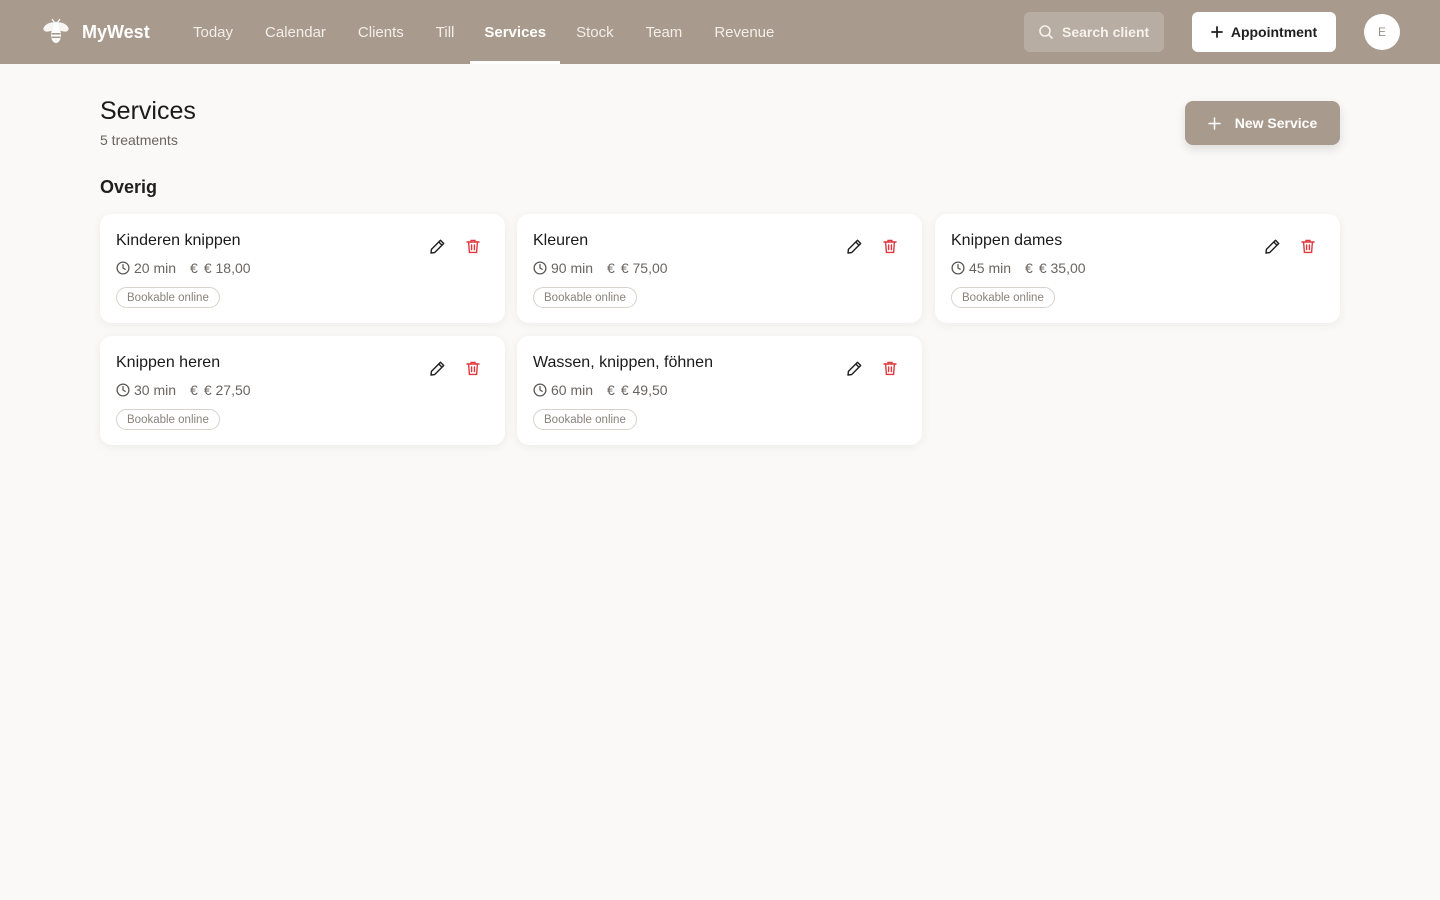 This screenshot has height=900, width=1440. I want to click on bee-logo-icon, so click(56, 32).